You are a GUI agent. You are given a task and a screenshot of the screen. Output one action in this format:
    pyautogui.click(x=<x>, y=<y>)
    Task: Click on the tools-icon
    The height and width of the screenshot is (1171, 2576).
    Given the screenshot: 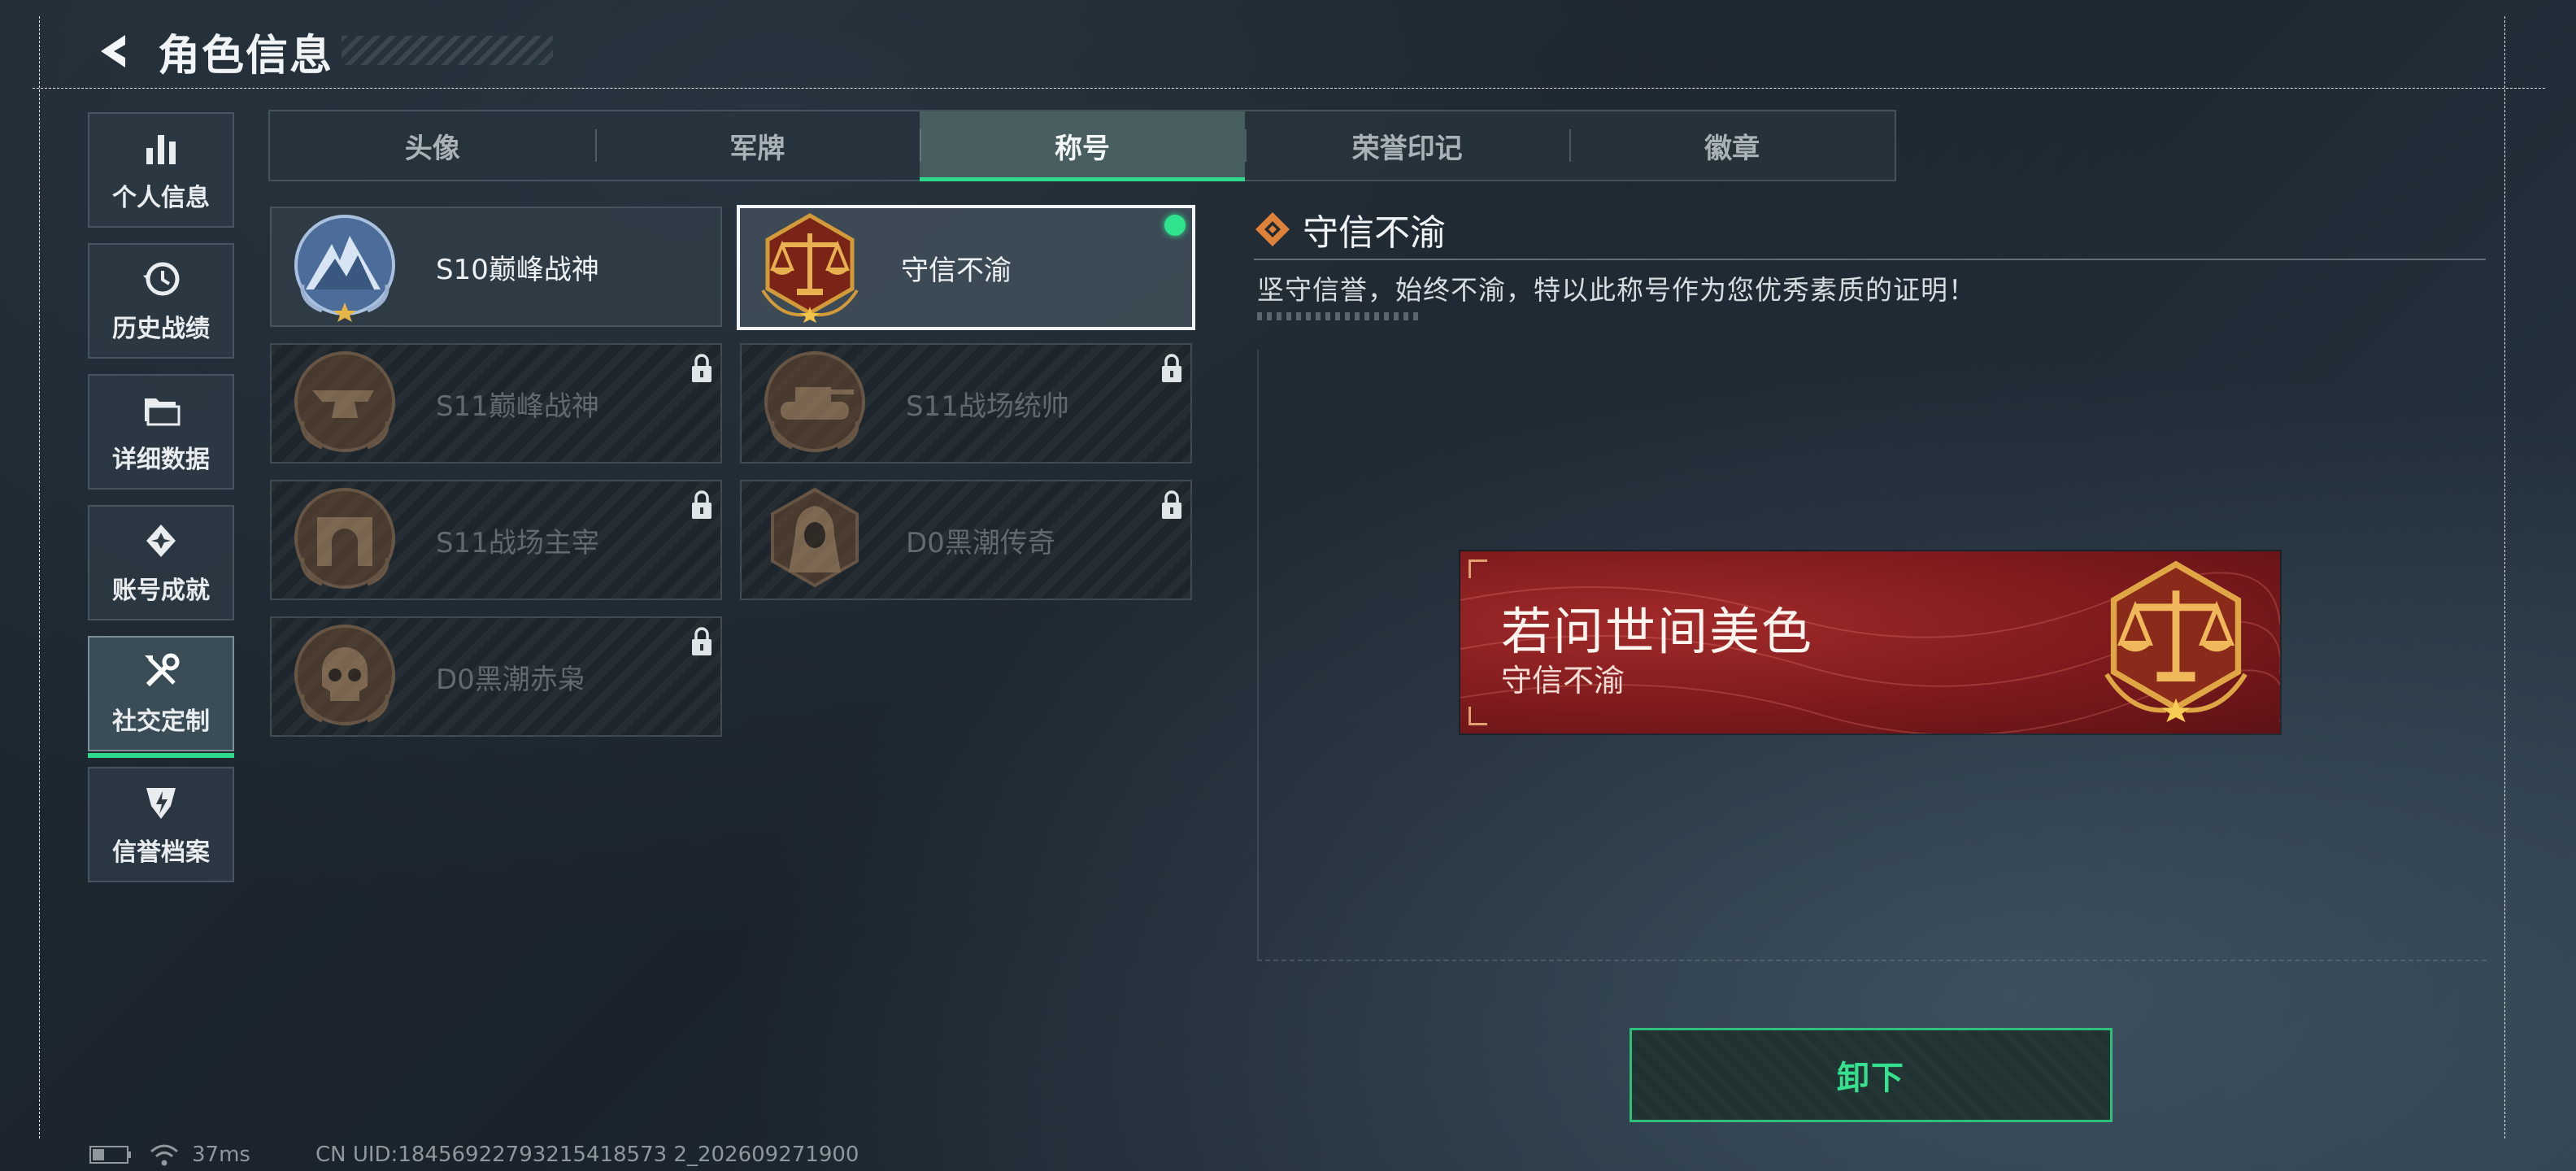 What is the action you would take?
    pyautogui.click(x=163, y=670)
    